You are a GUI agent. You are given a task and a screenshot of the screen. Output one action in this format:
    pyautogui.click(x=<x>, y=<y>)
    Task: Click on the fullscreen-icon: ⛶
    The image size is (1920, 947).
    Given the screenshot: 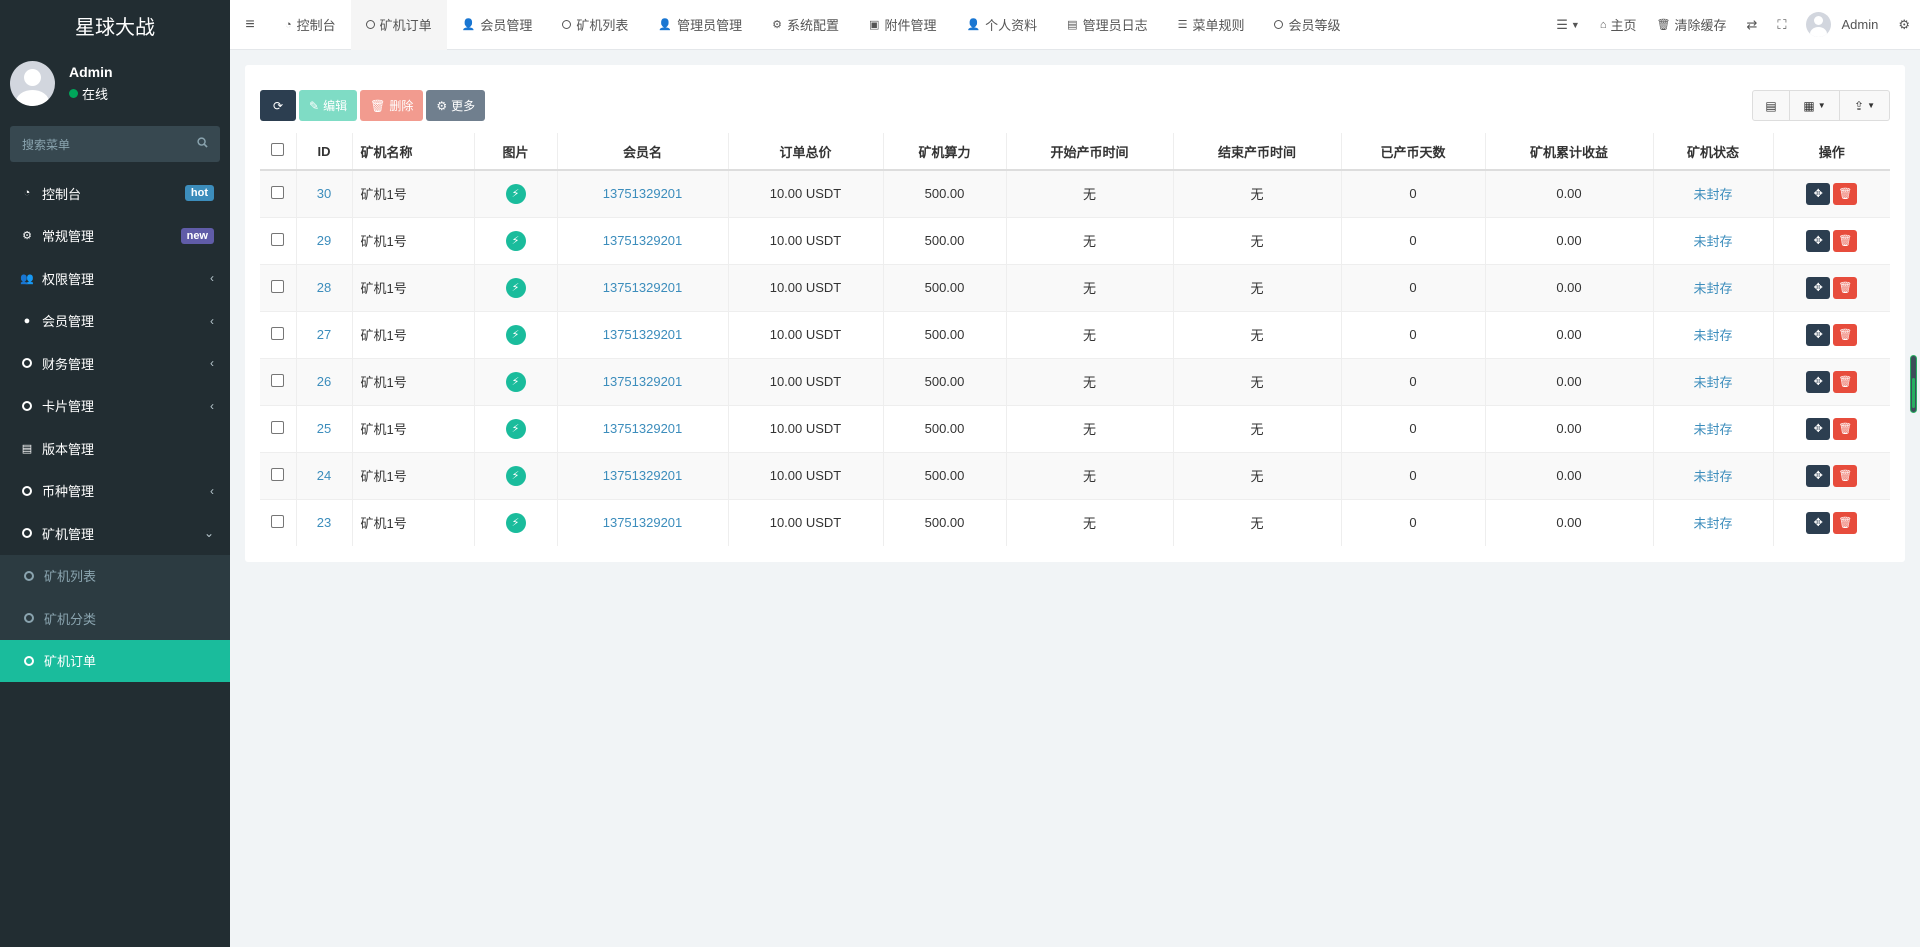 What is the action you would take?
    pyautogui.click(x=1781, y=25)
    